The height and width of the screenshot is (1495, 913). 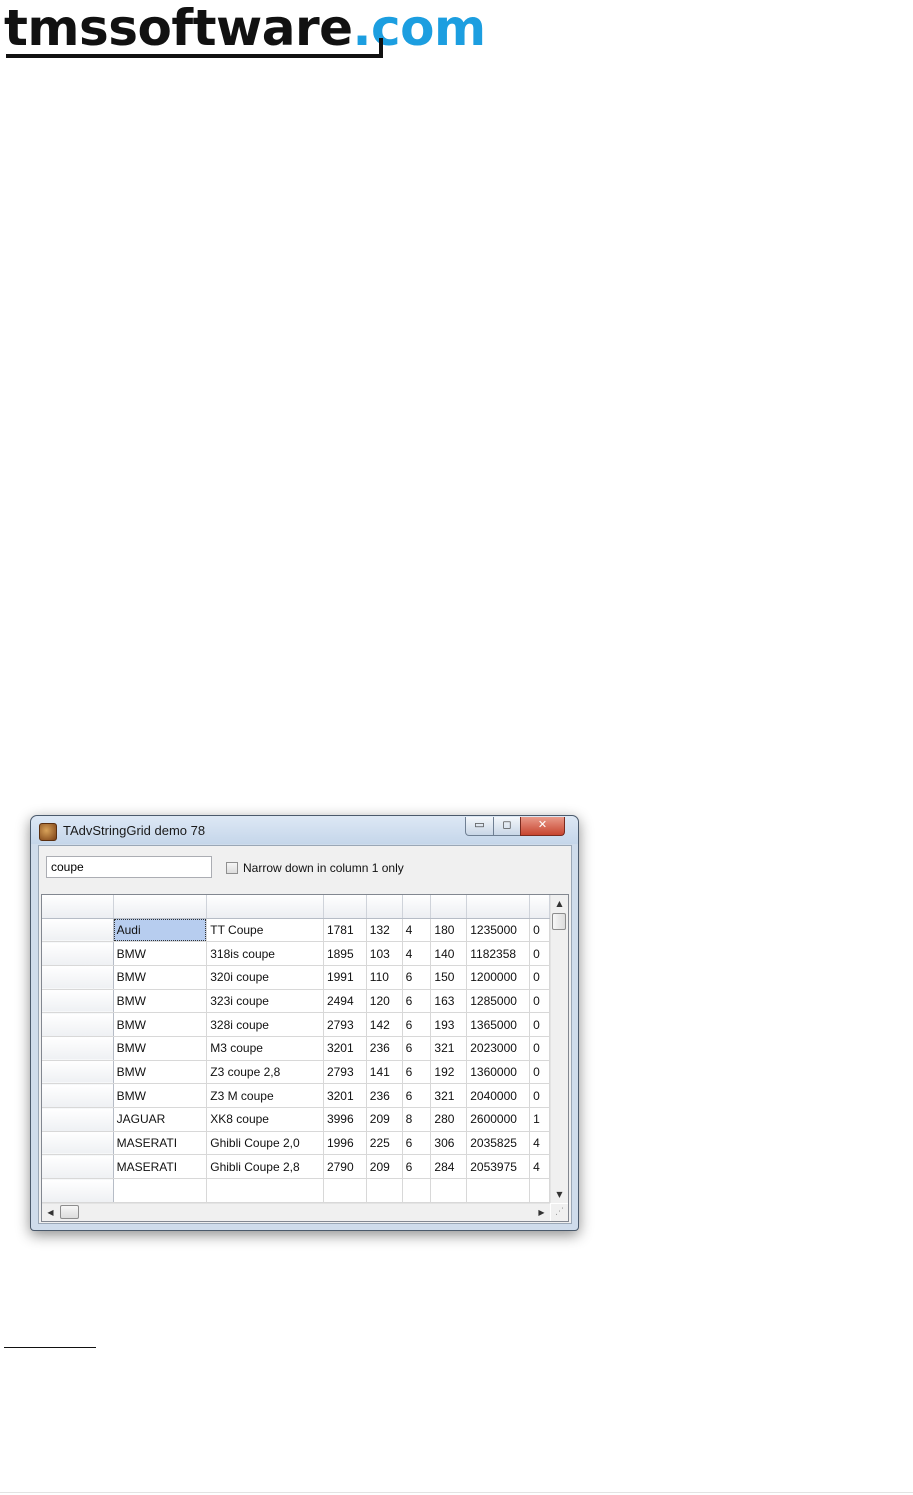 What do you see at coordinates (345, 1143) in the screenshot?
I see `grid-cell: 1996` at bounding box center [345, 1143].